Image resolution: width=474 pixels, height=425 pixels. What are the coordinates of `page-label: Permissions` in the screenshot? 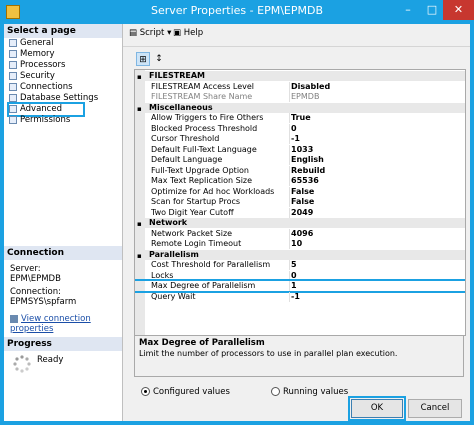 It's located at (45, 120).